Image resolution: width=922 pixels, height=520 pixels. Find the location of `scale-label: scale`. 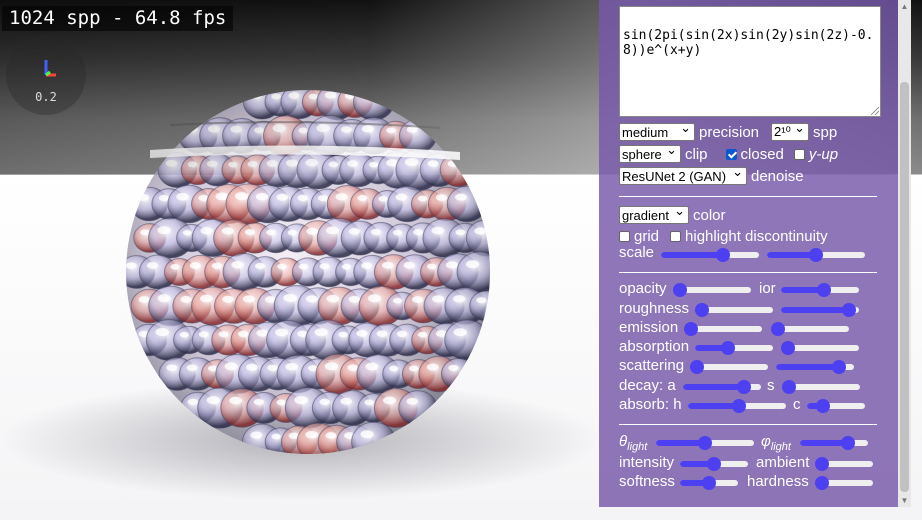

scale-label: scale is located at coordinates (637, 252).